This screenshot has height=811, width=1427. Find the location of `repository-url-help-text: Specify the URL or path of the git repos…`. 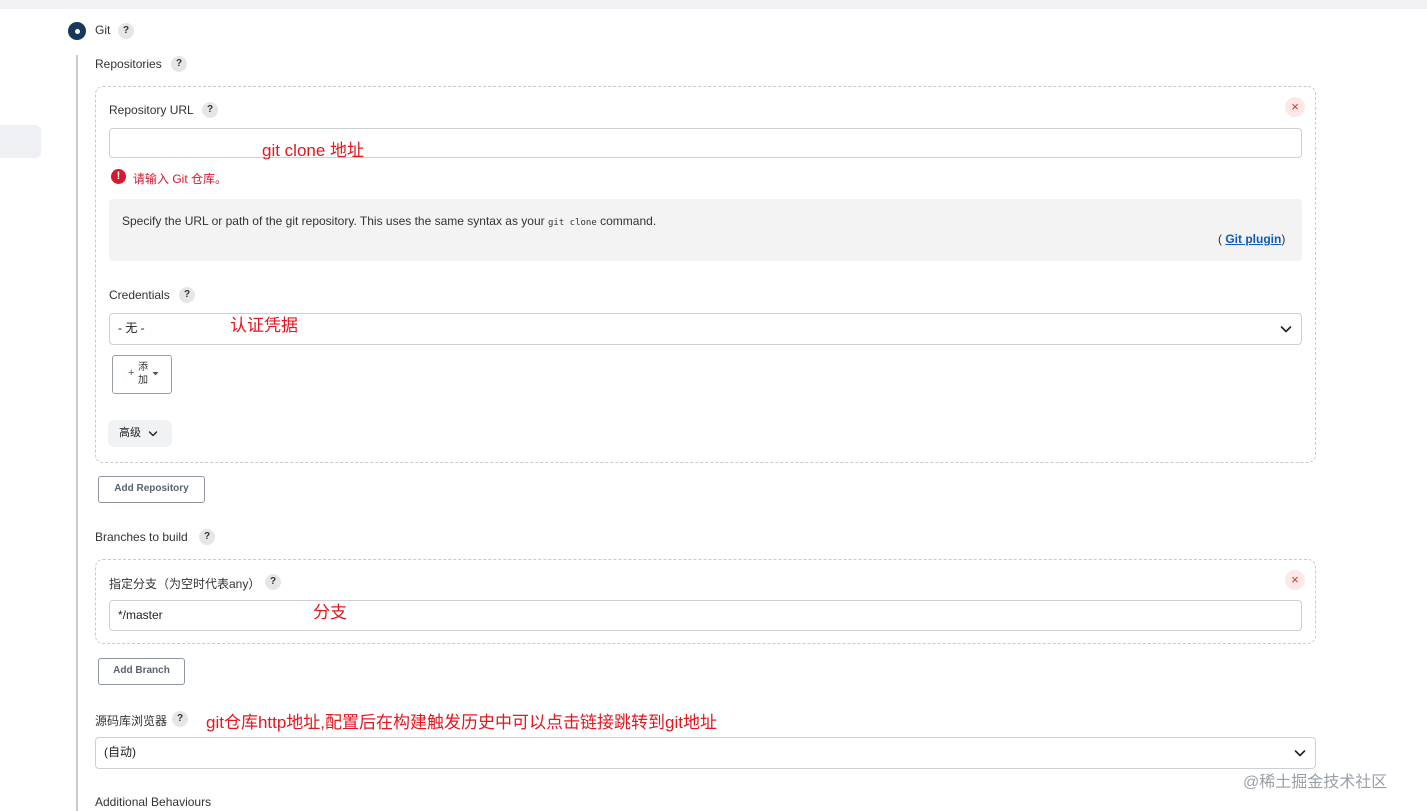

repository-url-help-text: Specify the URL or path of the git repos… is located at coordinates (389, 221).